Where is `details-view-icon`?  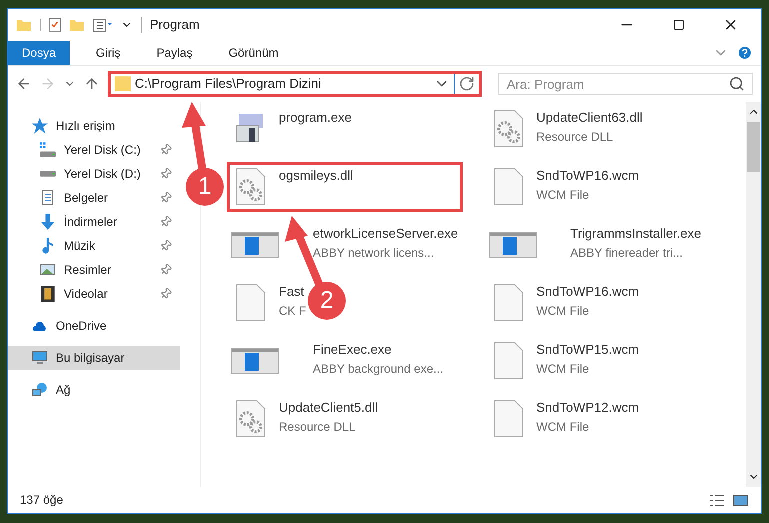 details-view-icon is located at coordinates (717, 500).